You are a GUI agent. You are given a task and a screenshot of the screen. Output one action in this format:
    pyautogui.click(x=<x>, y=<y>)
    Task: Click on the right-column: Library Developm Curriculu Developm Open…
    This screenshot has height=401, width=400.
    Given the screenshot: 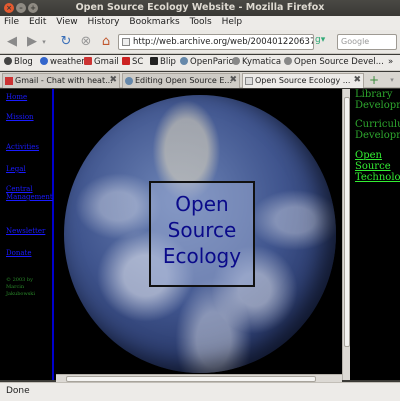 What is the action you would take?
    pyautogui.click(x=375, y=234)
    